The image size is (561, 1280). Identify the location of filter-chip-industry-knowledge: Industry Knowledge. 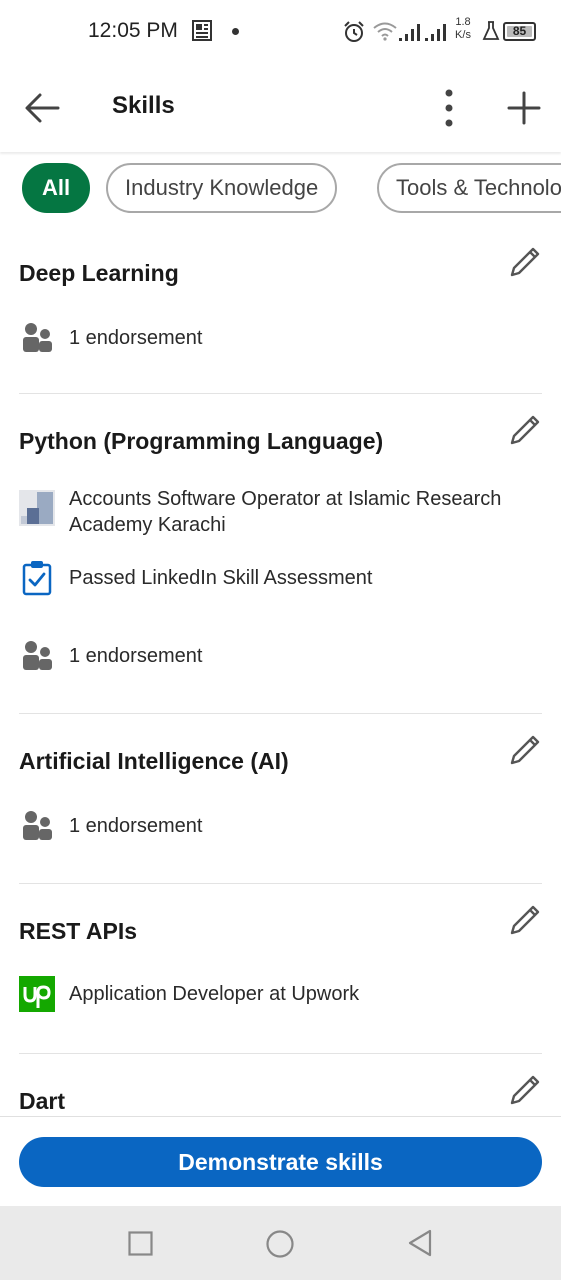
(222, 188).